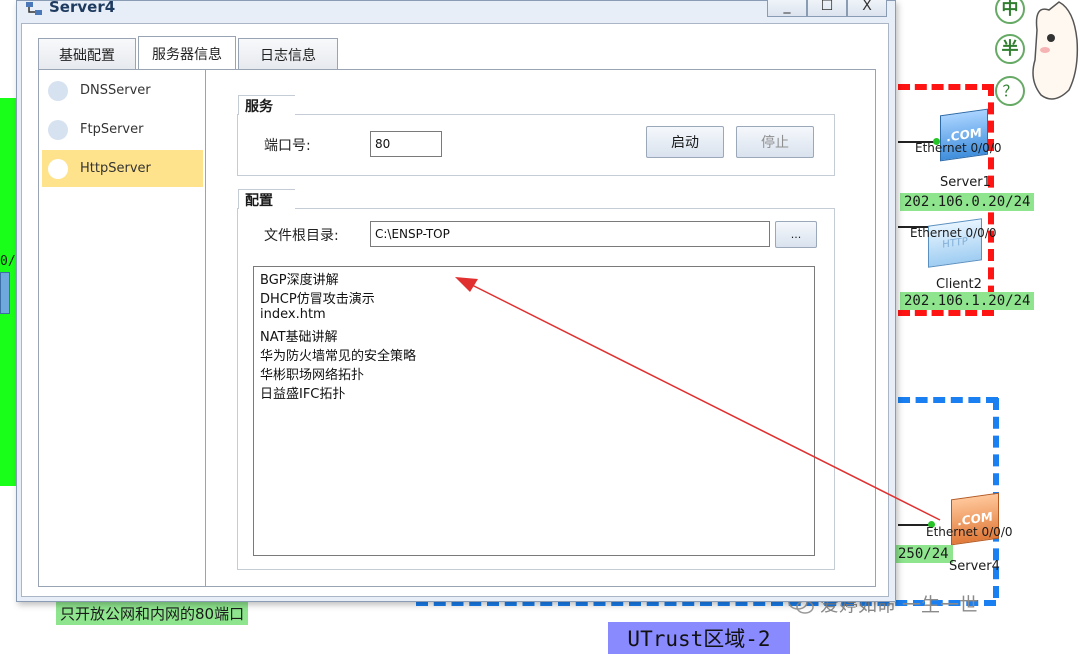 This screenshot has height=654, width=1080. Describe the element at coordinates (266, 105) in the screenshot. I see `service-group-title: 服务` at that location.